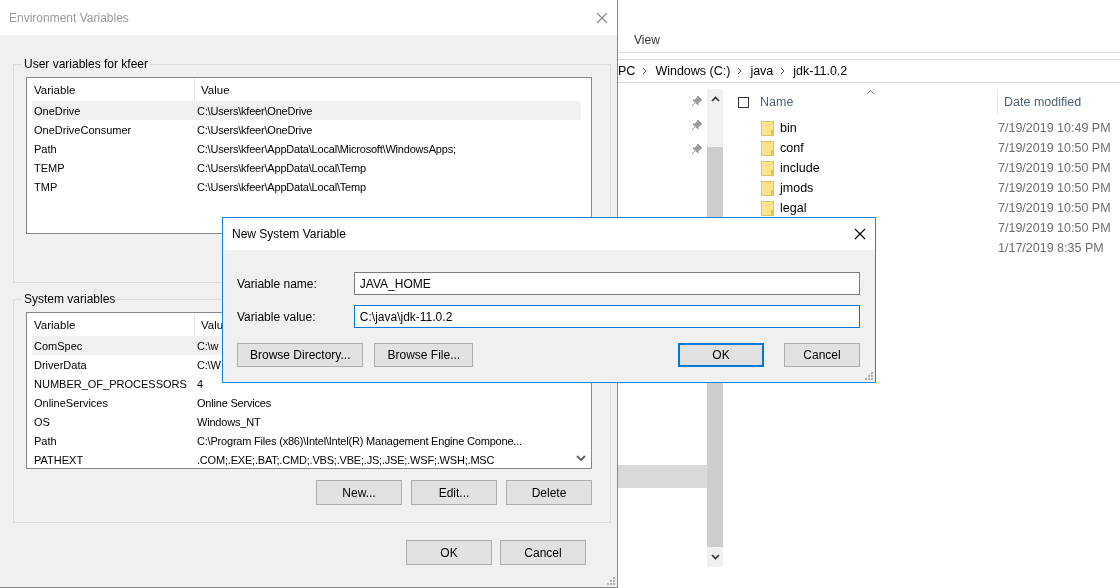  Describe the element at coordinates (57, 110) in the screenshot. I see `variable-name: OneDrive` at that location.